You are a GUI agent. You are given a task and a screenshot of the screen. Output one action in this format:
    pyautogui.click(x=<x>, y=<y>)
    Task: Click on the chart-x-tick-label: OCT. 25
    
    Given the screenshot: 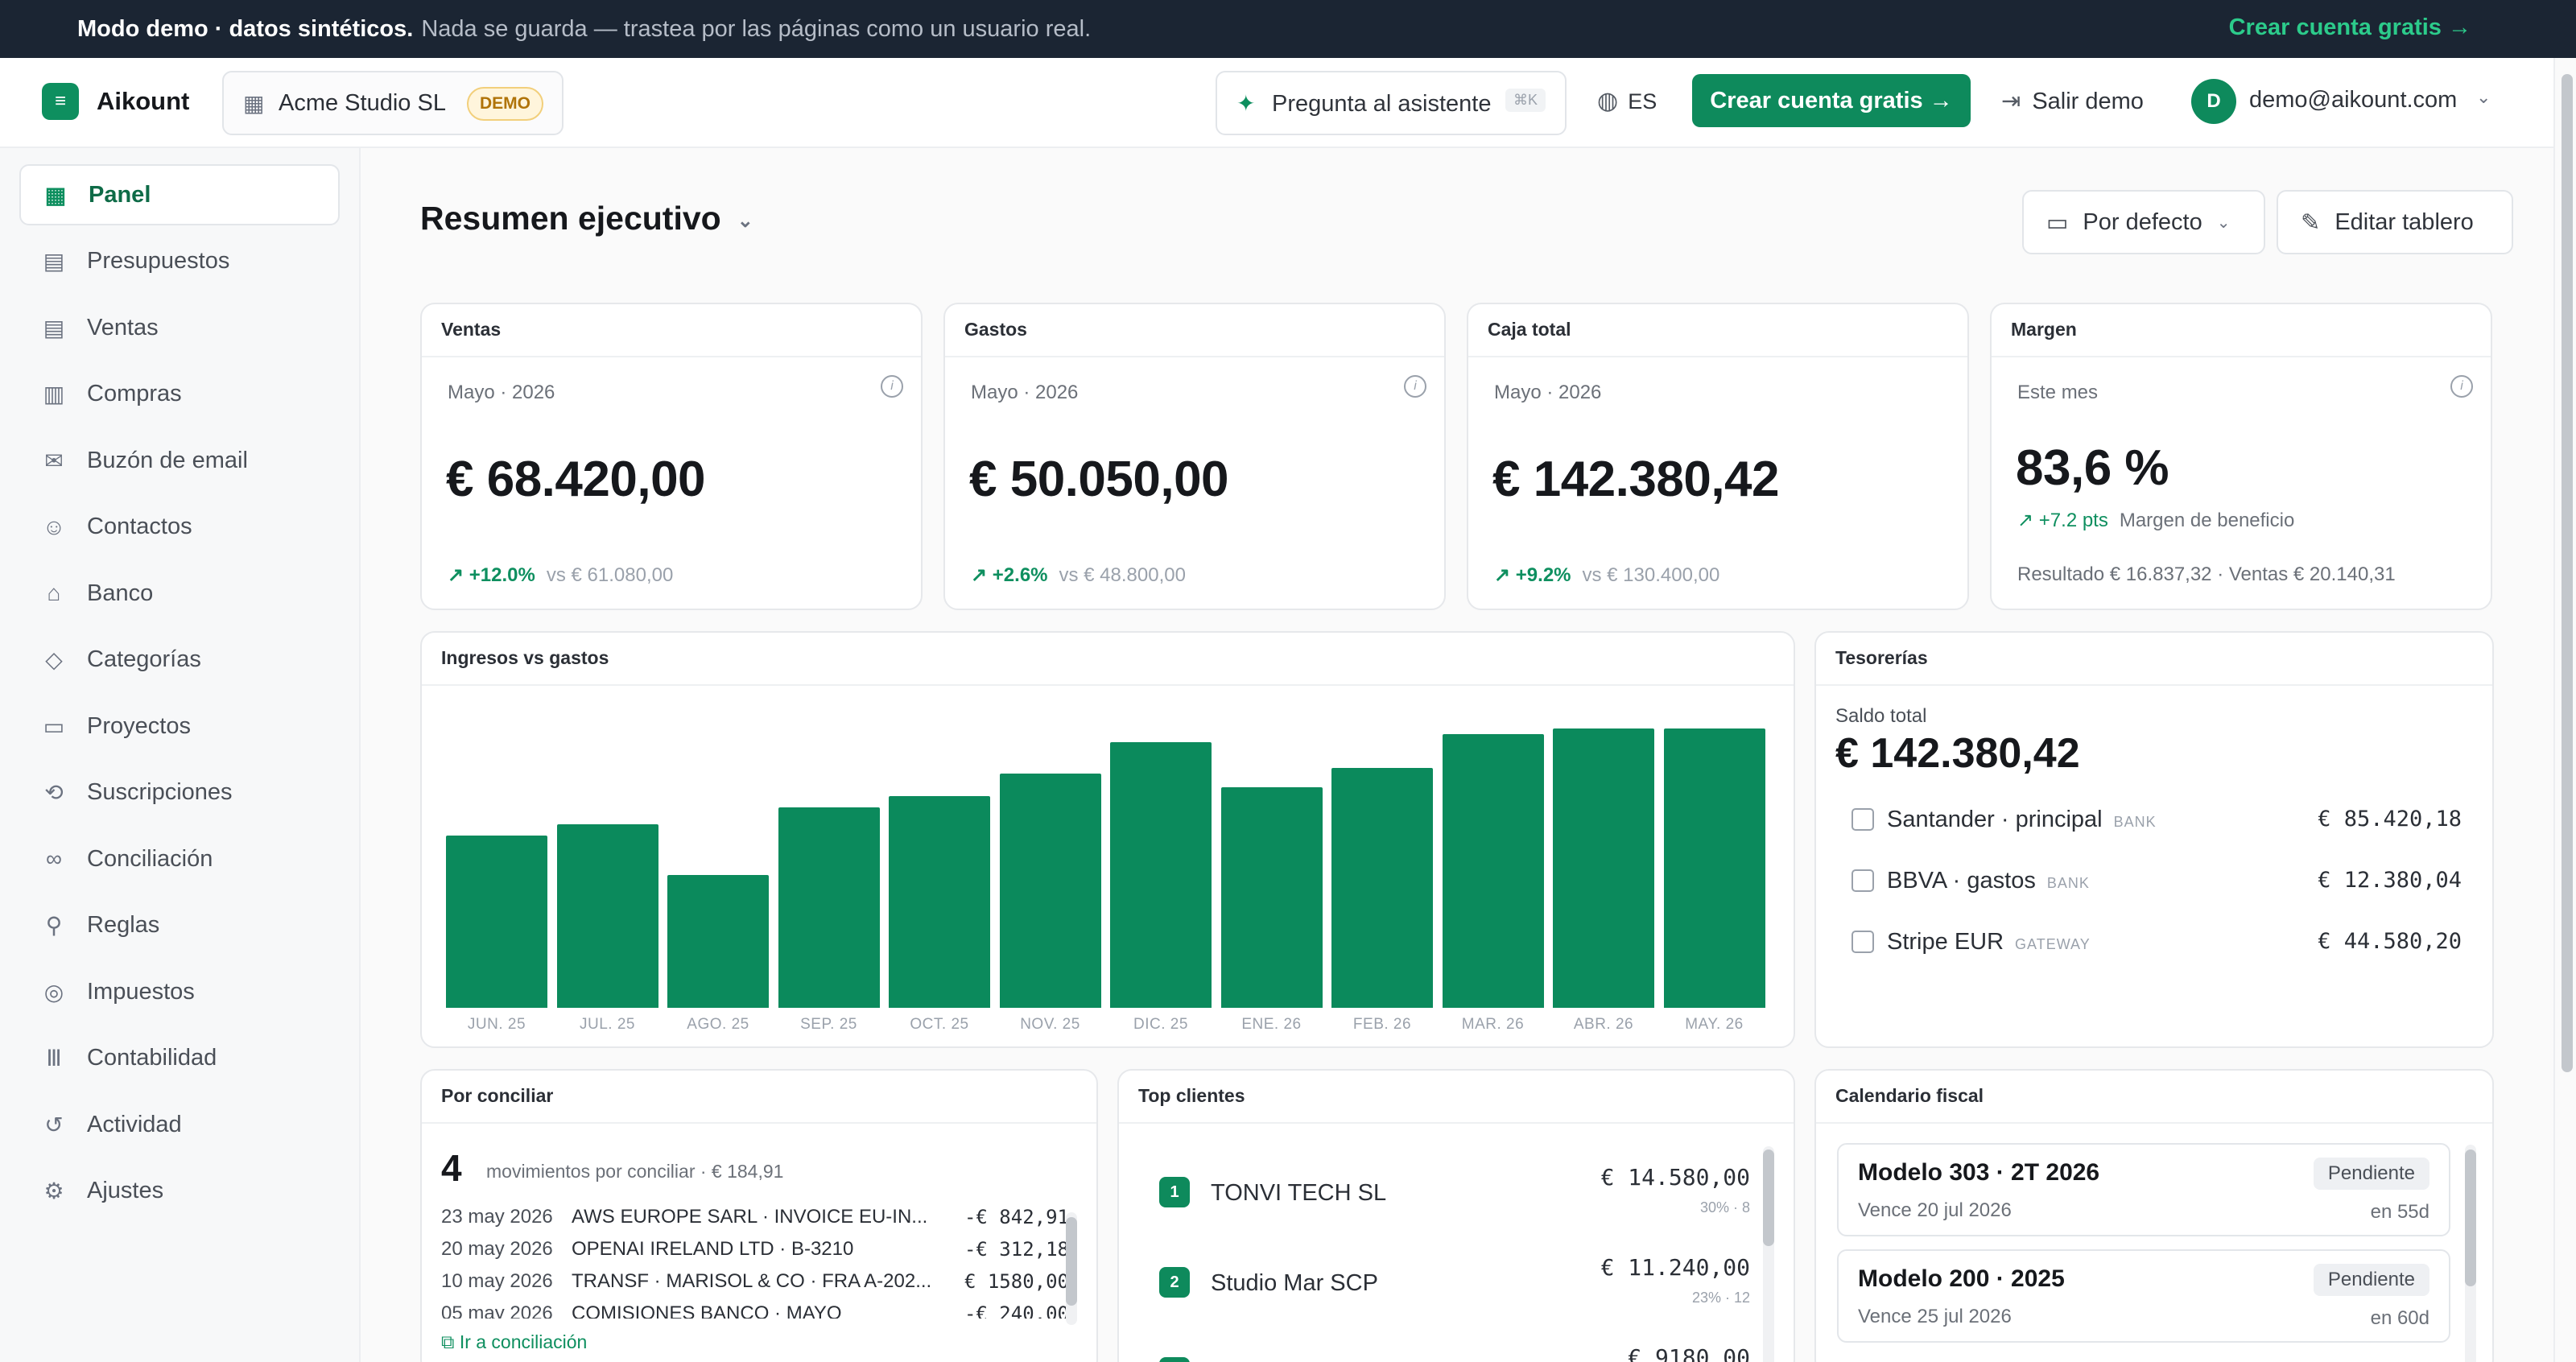 What is the action you would take?
    pyautogui.click(x=939, y=1024)
    